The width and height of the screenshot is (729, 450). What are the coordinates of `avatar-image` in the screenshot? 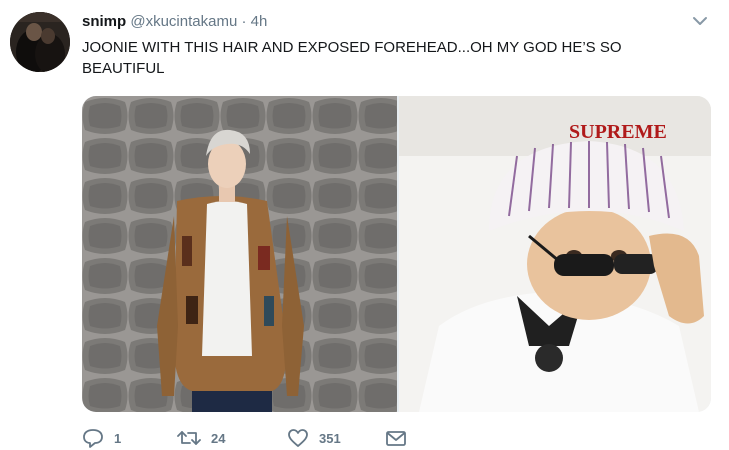 It's located at (40, 42).